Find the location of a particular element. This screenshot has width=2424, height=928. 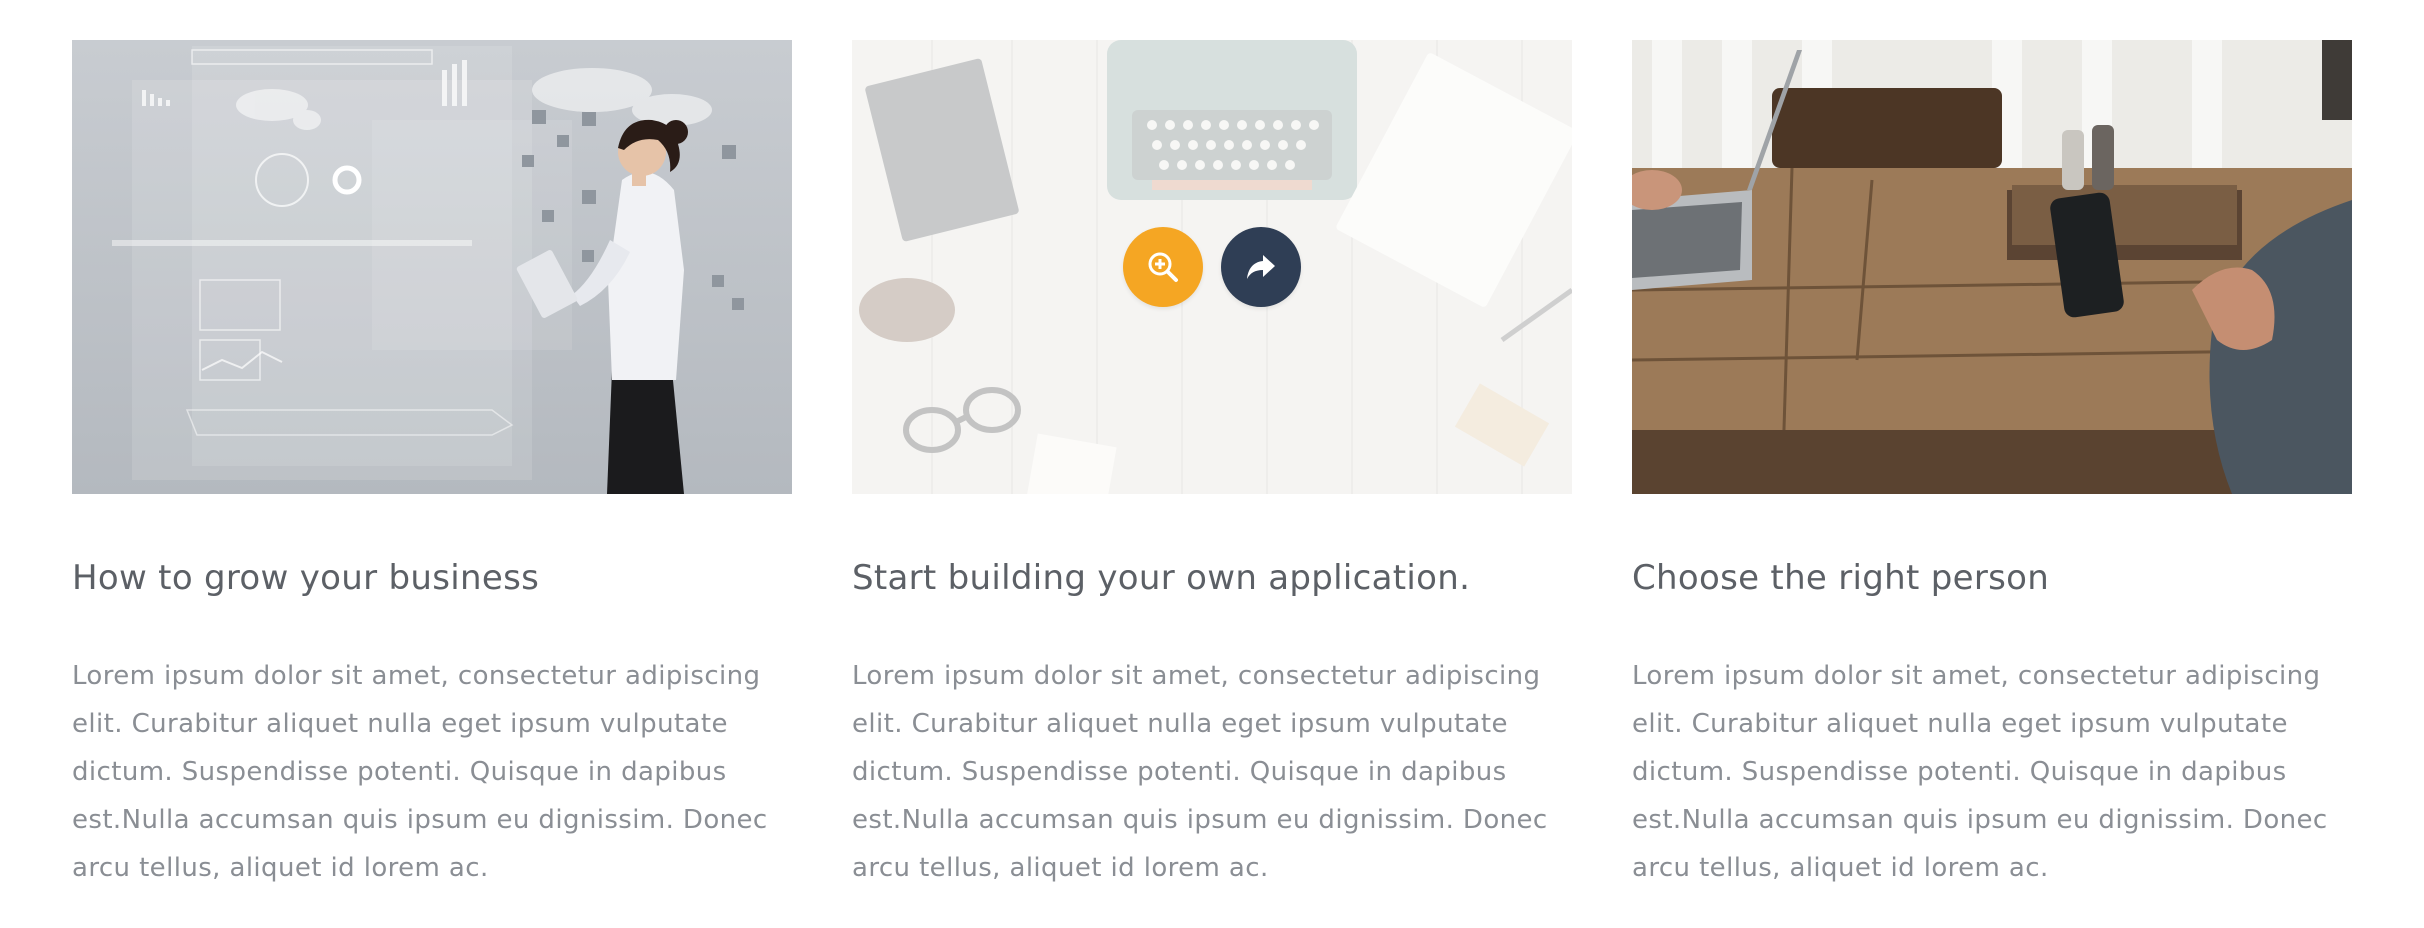

wooden-table-laptop-phone-image is located at coordinates (1992, 267).